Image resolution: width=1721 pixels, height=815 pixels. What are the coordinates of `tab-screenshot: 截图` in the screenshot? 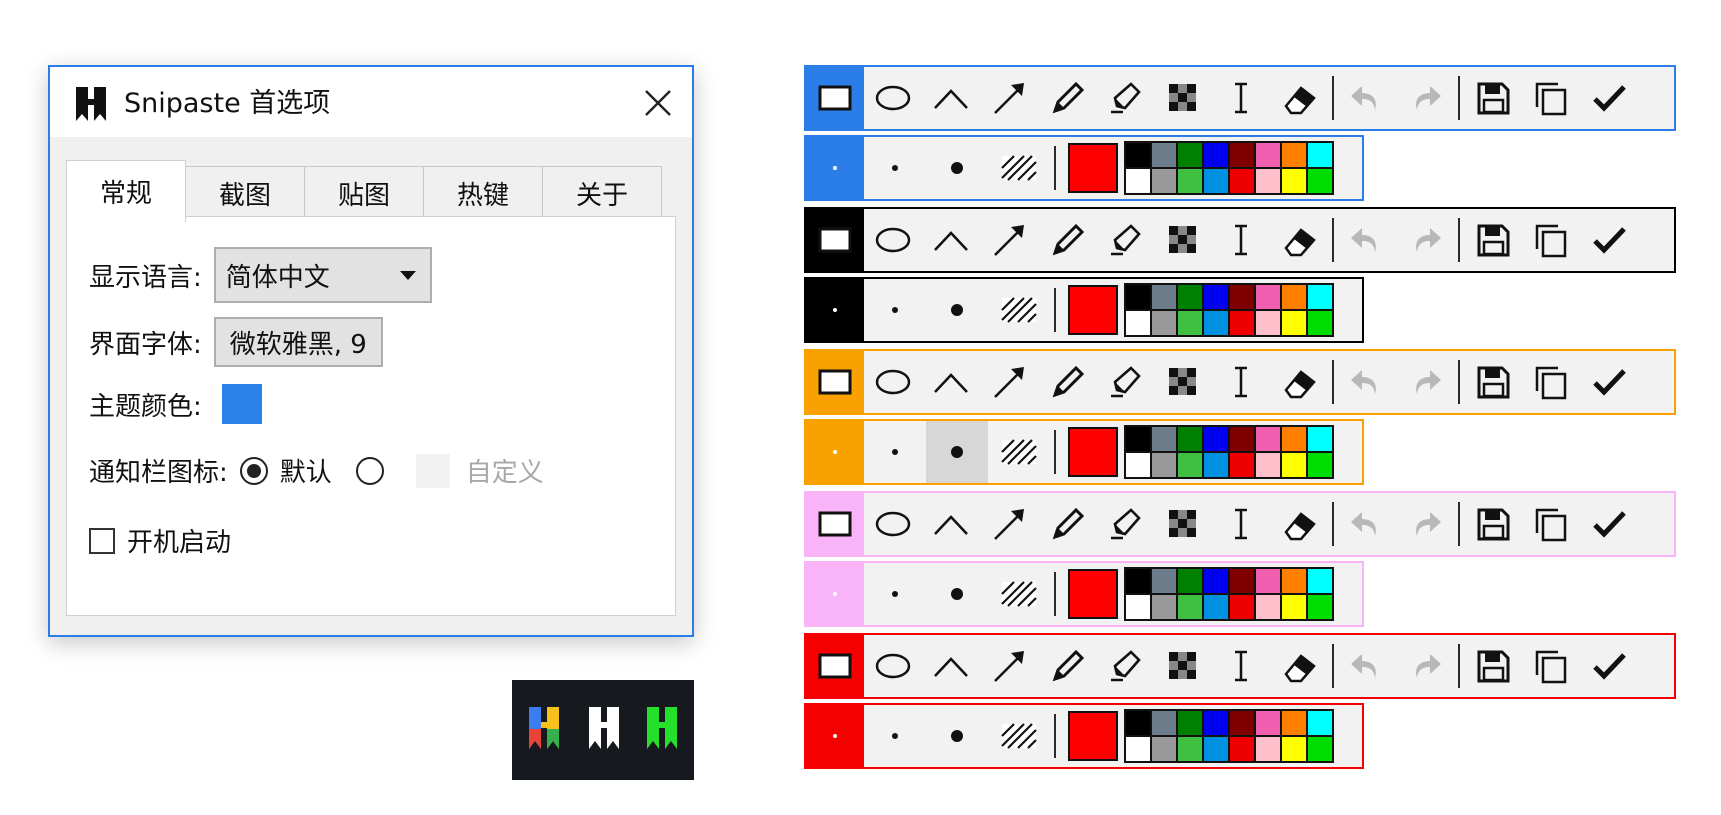 It's located at (245, 193).